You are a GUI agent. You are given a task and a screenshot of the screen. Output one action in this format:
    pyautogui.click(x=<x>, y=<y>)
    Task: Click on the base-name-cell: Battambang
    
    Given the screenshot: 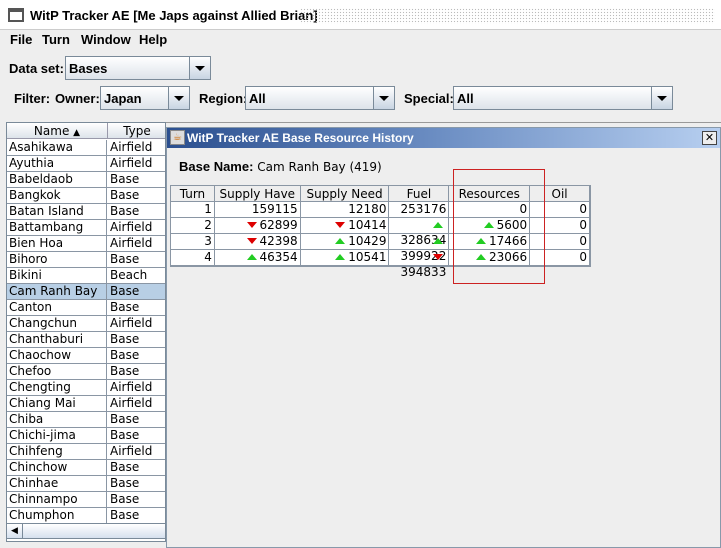 What is the action you would take?
    pyautogui.click(x=57, y=228)
    